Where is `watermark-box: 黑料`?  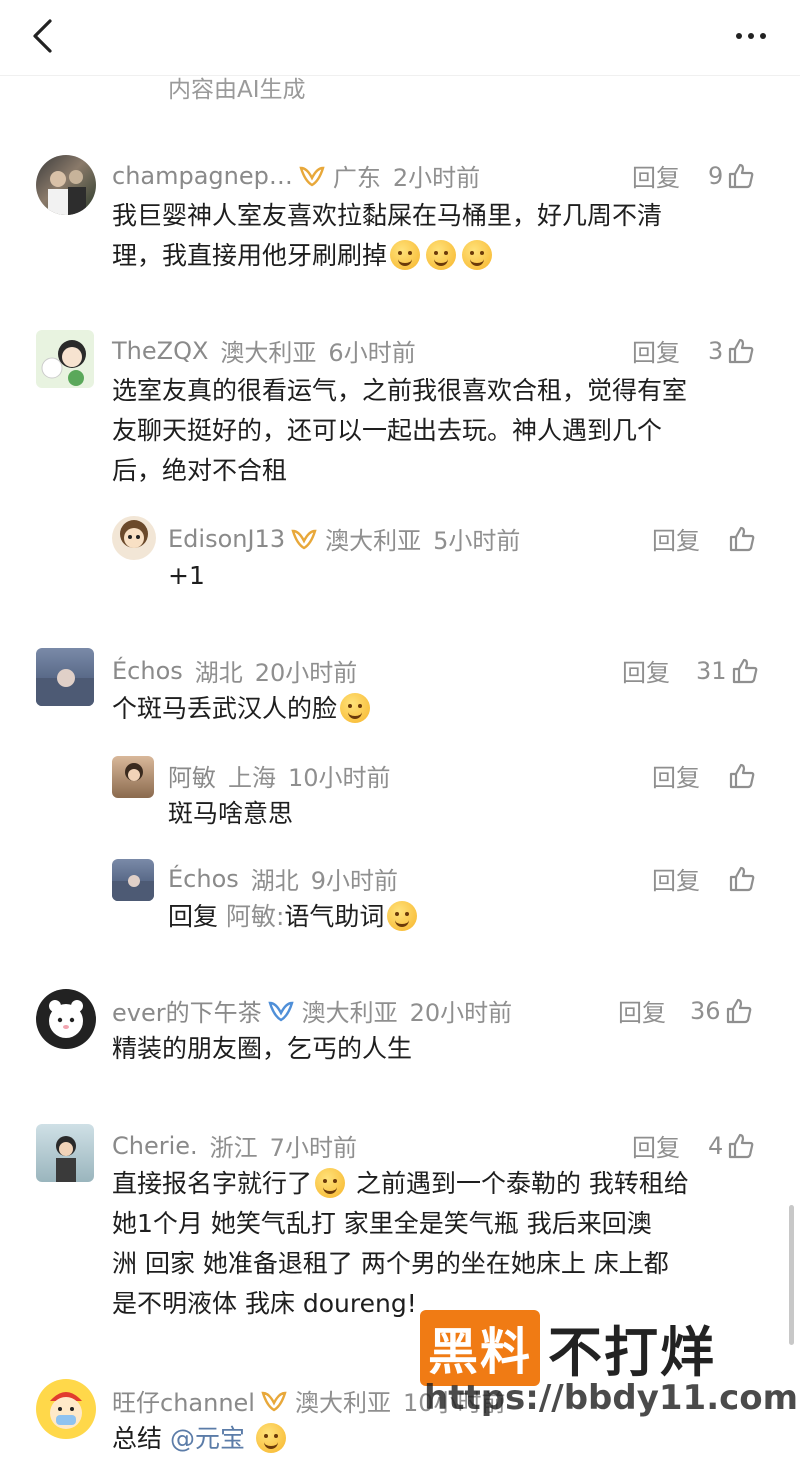
watermark-box: 黑料 is located at coordinates (480, 1347).